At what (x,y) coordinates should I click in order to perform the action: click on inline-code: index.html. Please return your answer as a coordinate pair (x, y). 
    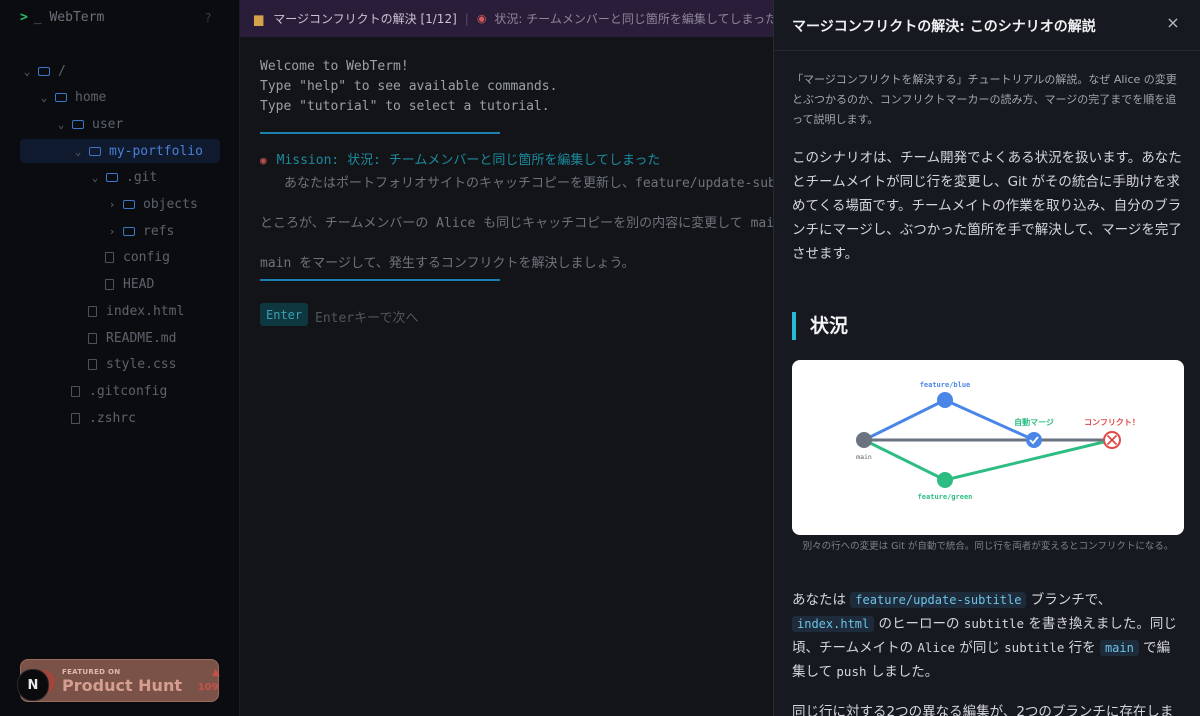
    Looking at the image, I should click on (833, 624).